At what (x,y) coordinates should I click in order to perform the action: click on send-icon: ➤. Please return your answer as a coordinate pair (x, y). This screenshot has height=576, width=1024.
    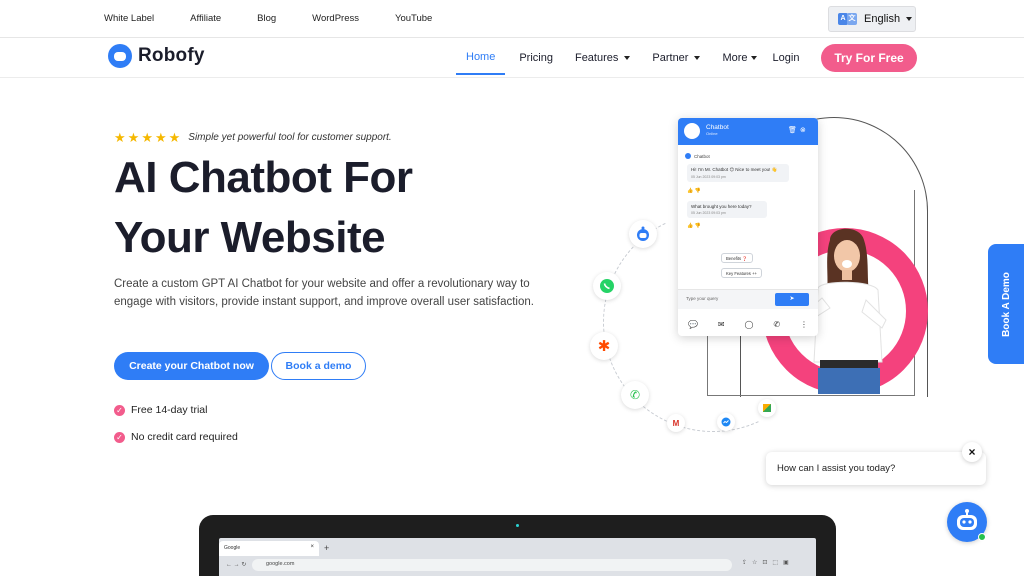
    Looking at the image, I should click on (792, 299).